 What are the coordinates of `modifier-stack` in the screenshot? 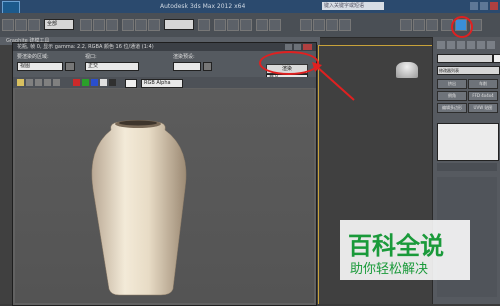 It's located at (468, 142).